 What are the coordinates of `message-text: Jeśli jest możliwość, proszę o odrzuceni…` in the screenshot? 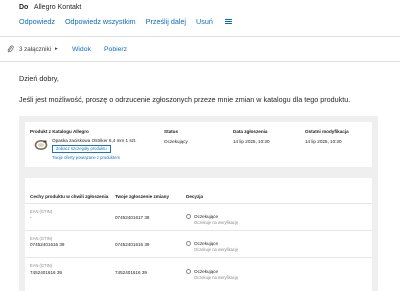 It's located at (185, 99).